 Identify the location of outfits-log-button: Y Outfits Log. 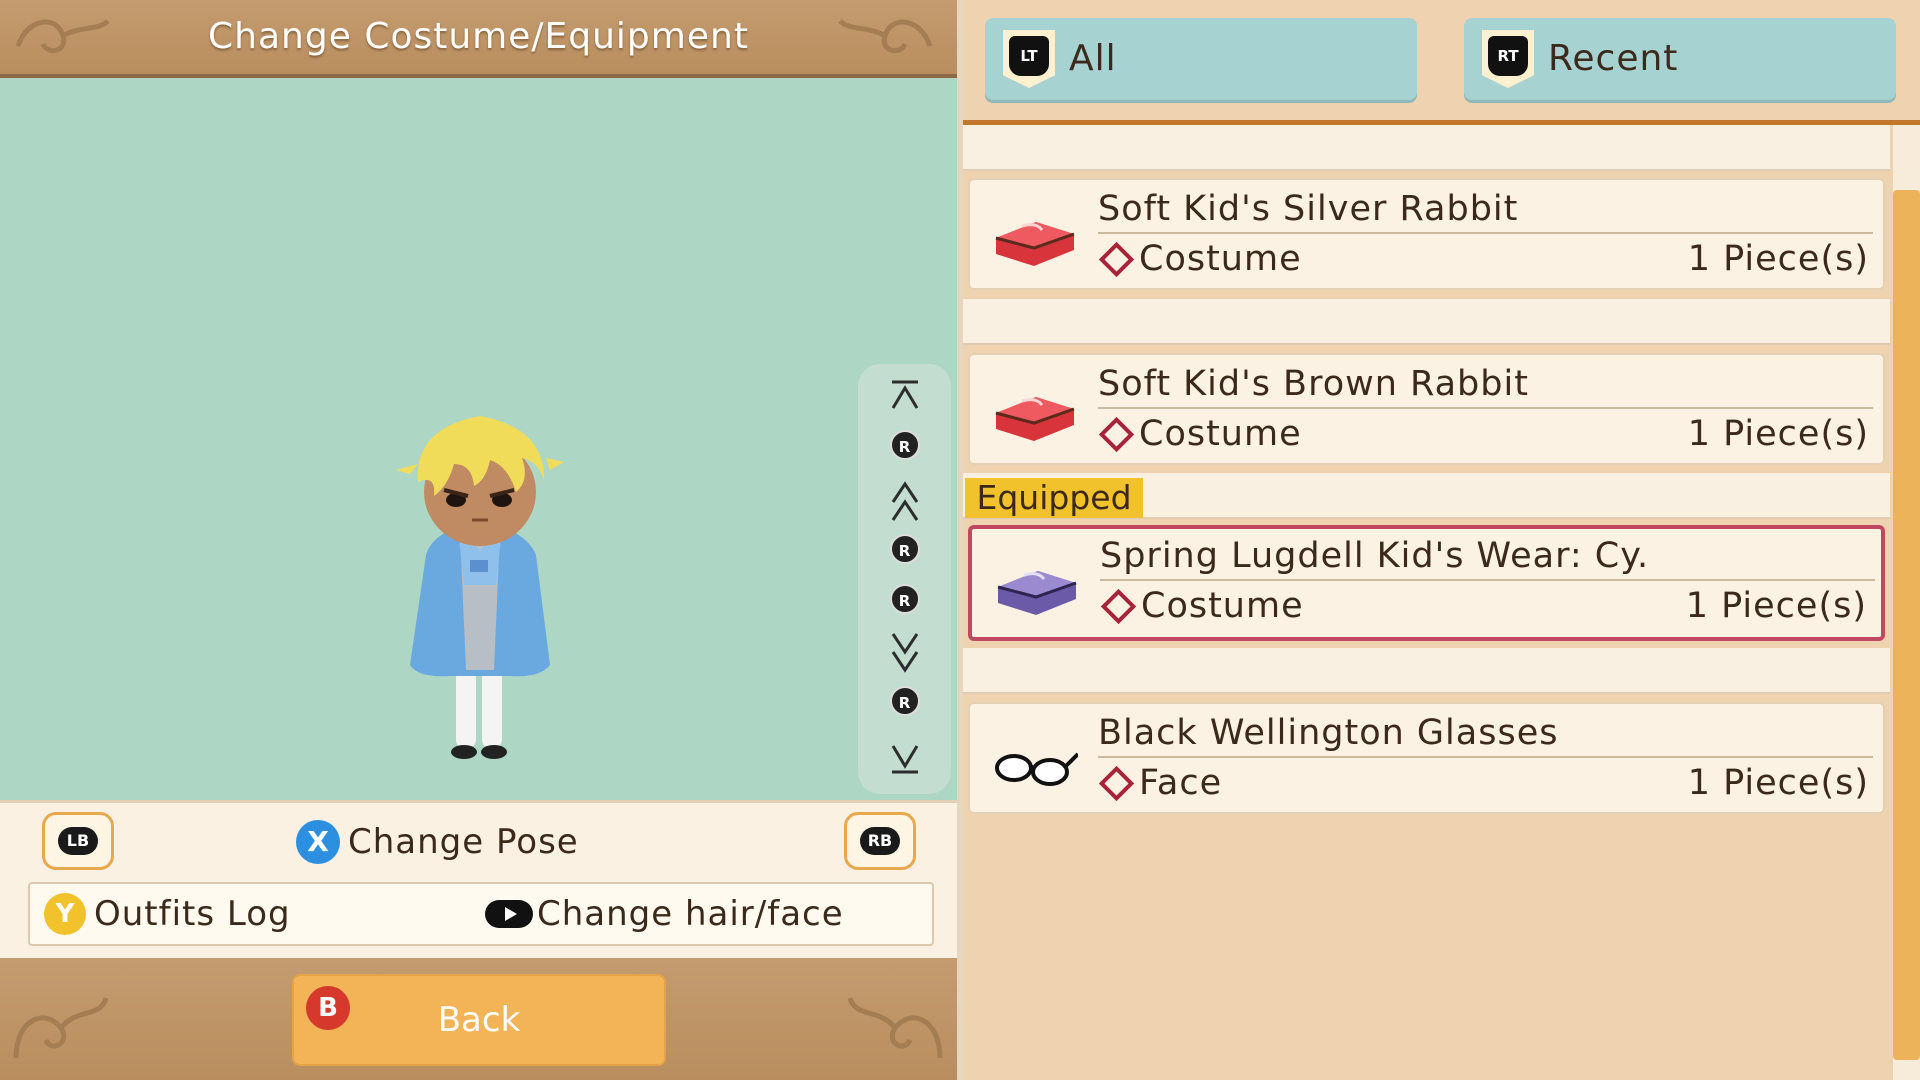
(167, 914).